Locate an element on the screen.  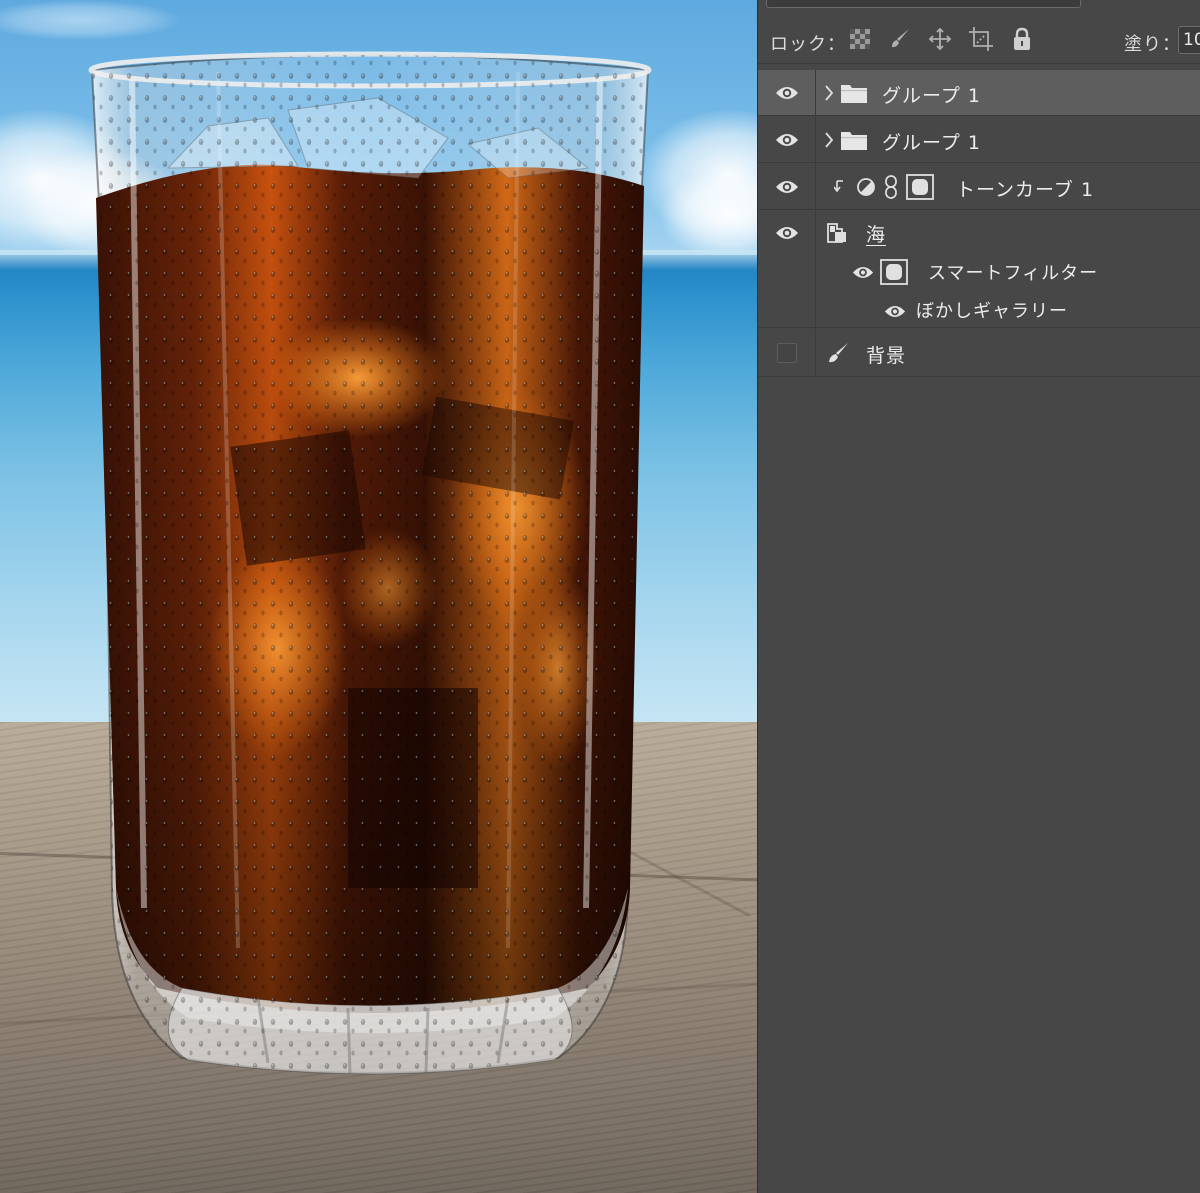
layer-name: 海 is located at coordinates (876, 233).